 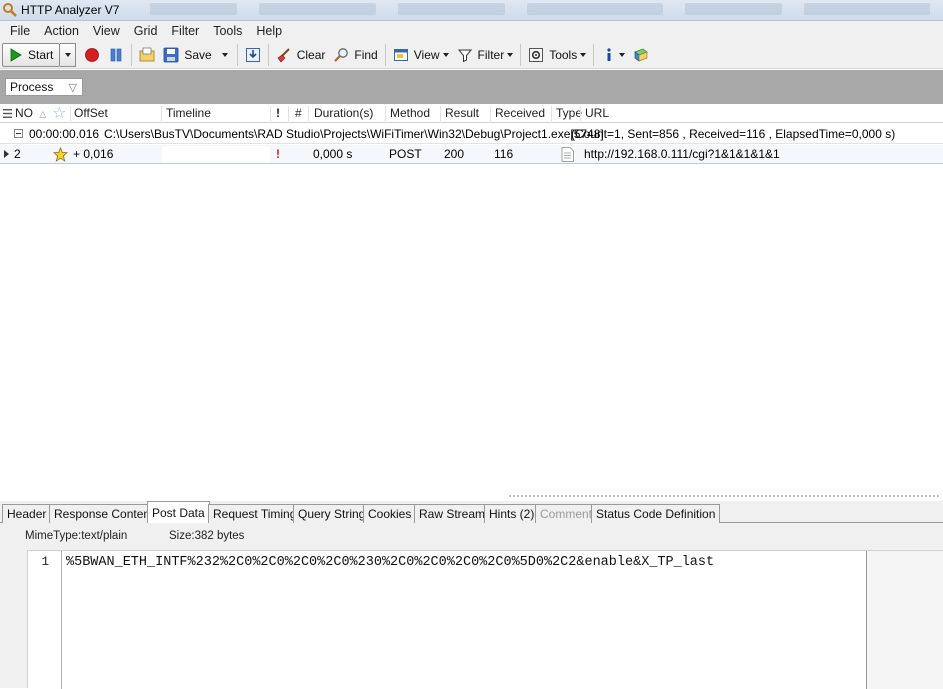 What do you see at coordinates (106, 31) in the screenshot?
I see `menu-view: View` at bounding box center [106, 31].